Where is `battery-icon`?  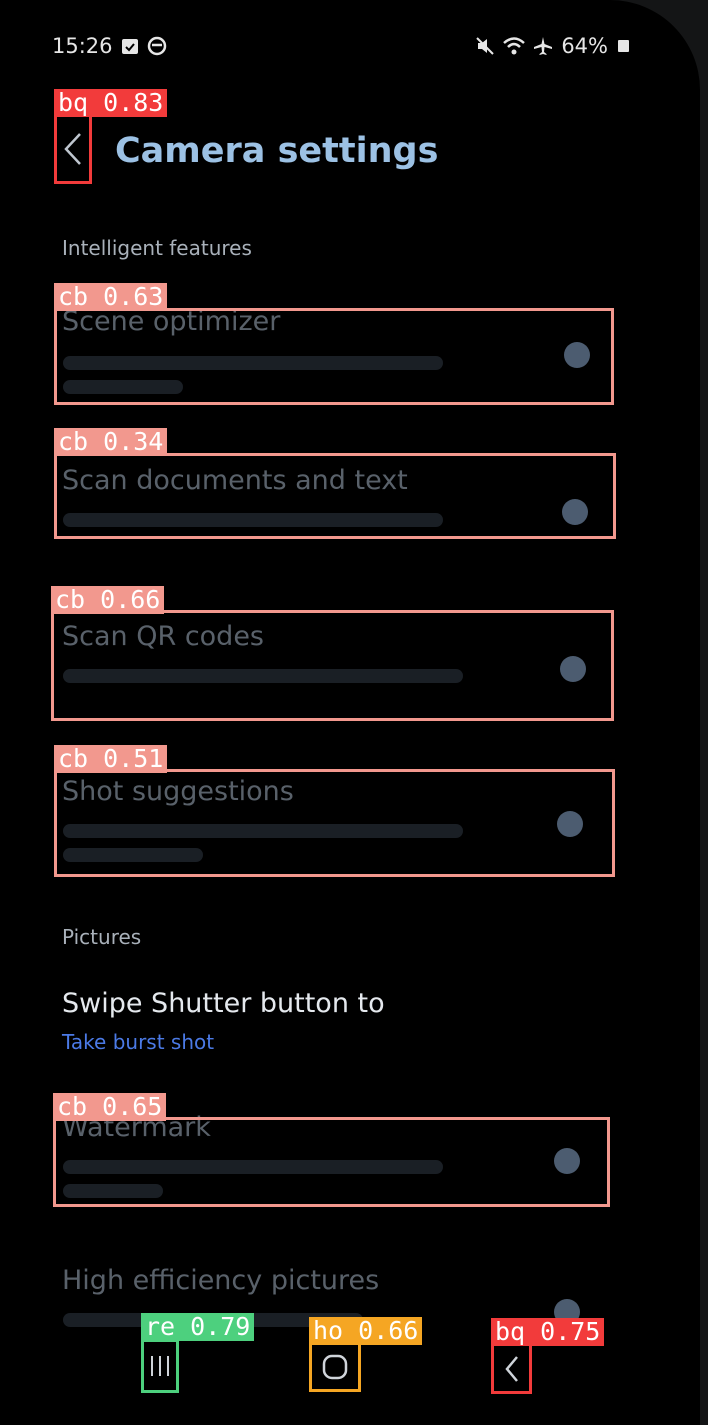 battery-icon is located at coordinates (623, 46).